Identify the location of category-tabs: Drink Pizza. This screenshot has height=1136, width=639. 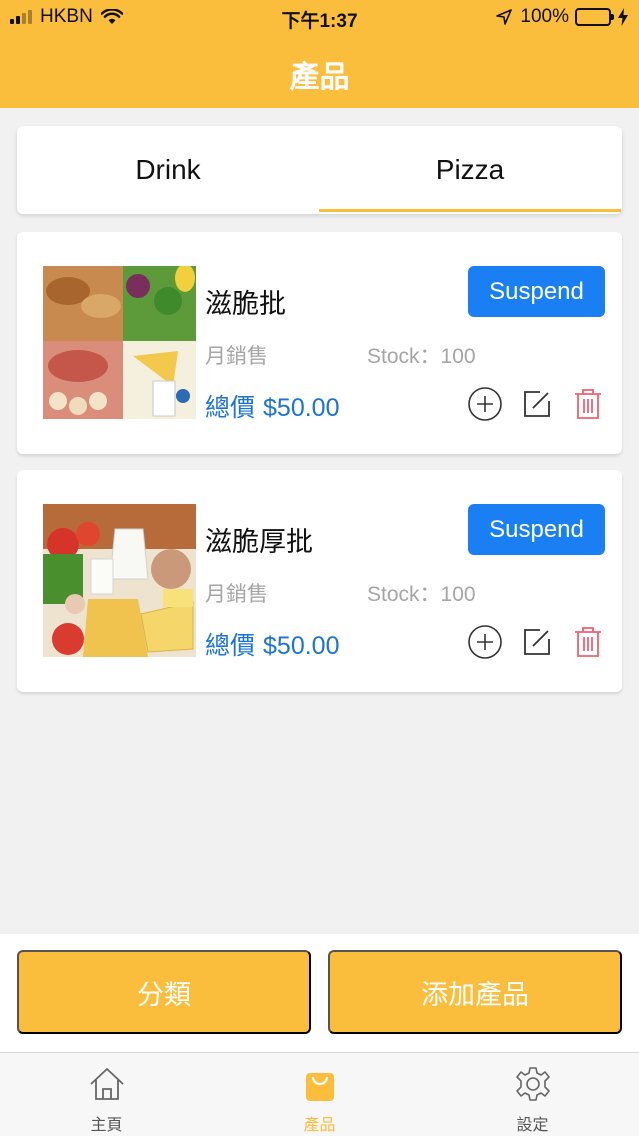
(319, 170).